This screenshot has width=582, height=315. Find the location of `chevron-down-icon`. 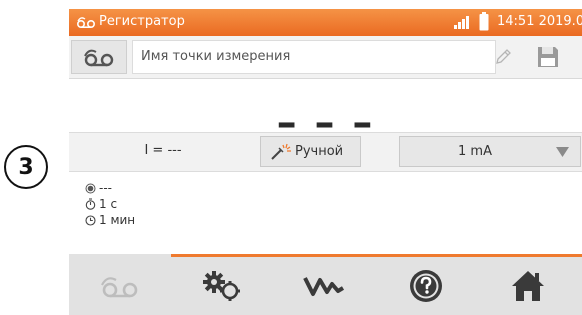

chevron-down-icon is located at coordinates (562, 152).